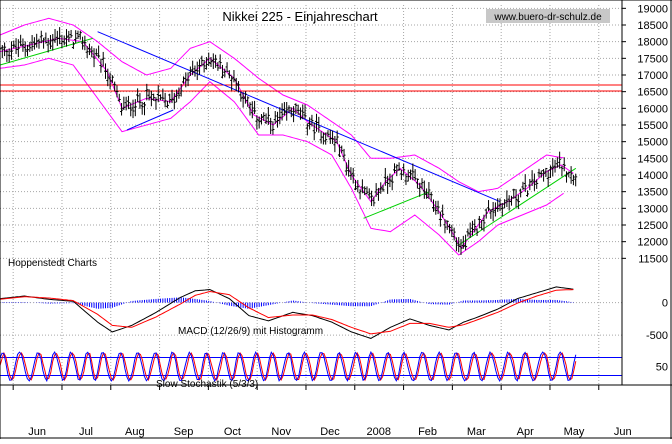  What do you see at coordinates (311, 88) in the screenshot?
I see `resistance-lines` at bounding box center [311, 88].